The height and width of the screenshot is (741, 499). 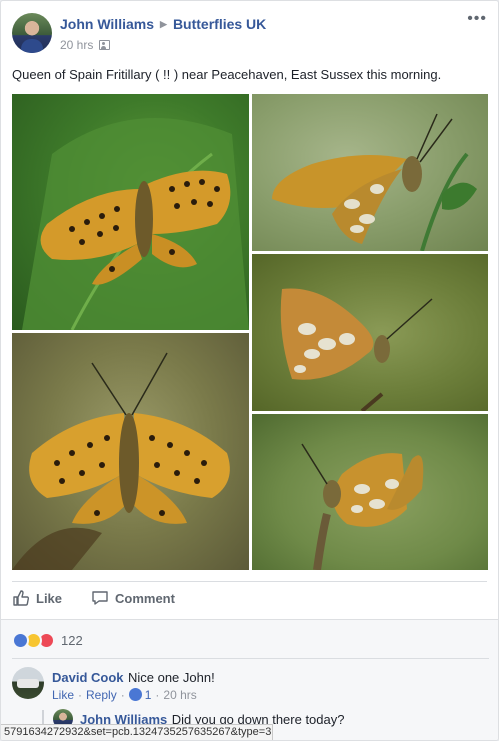 I want to click on comment-reply-link: Reply, so click(x=101, y=695).